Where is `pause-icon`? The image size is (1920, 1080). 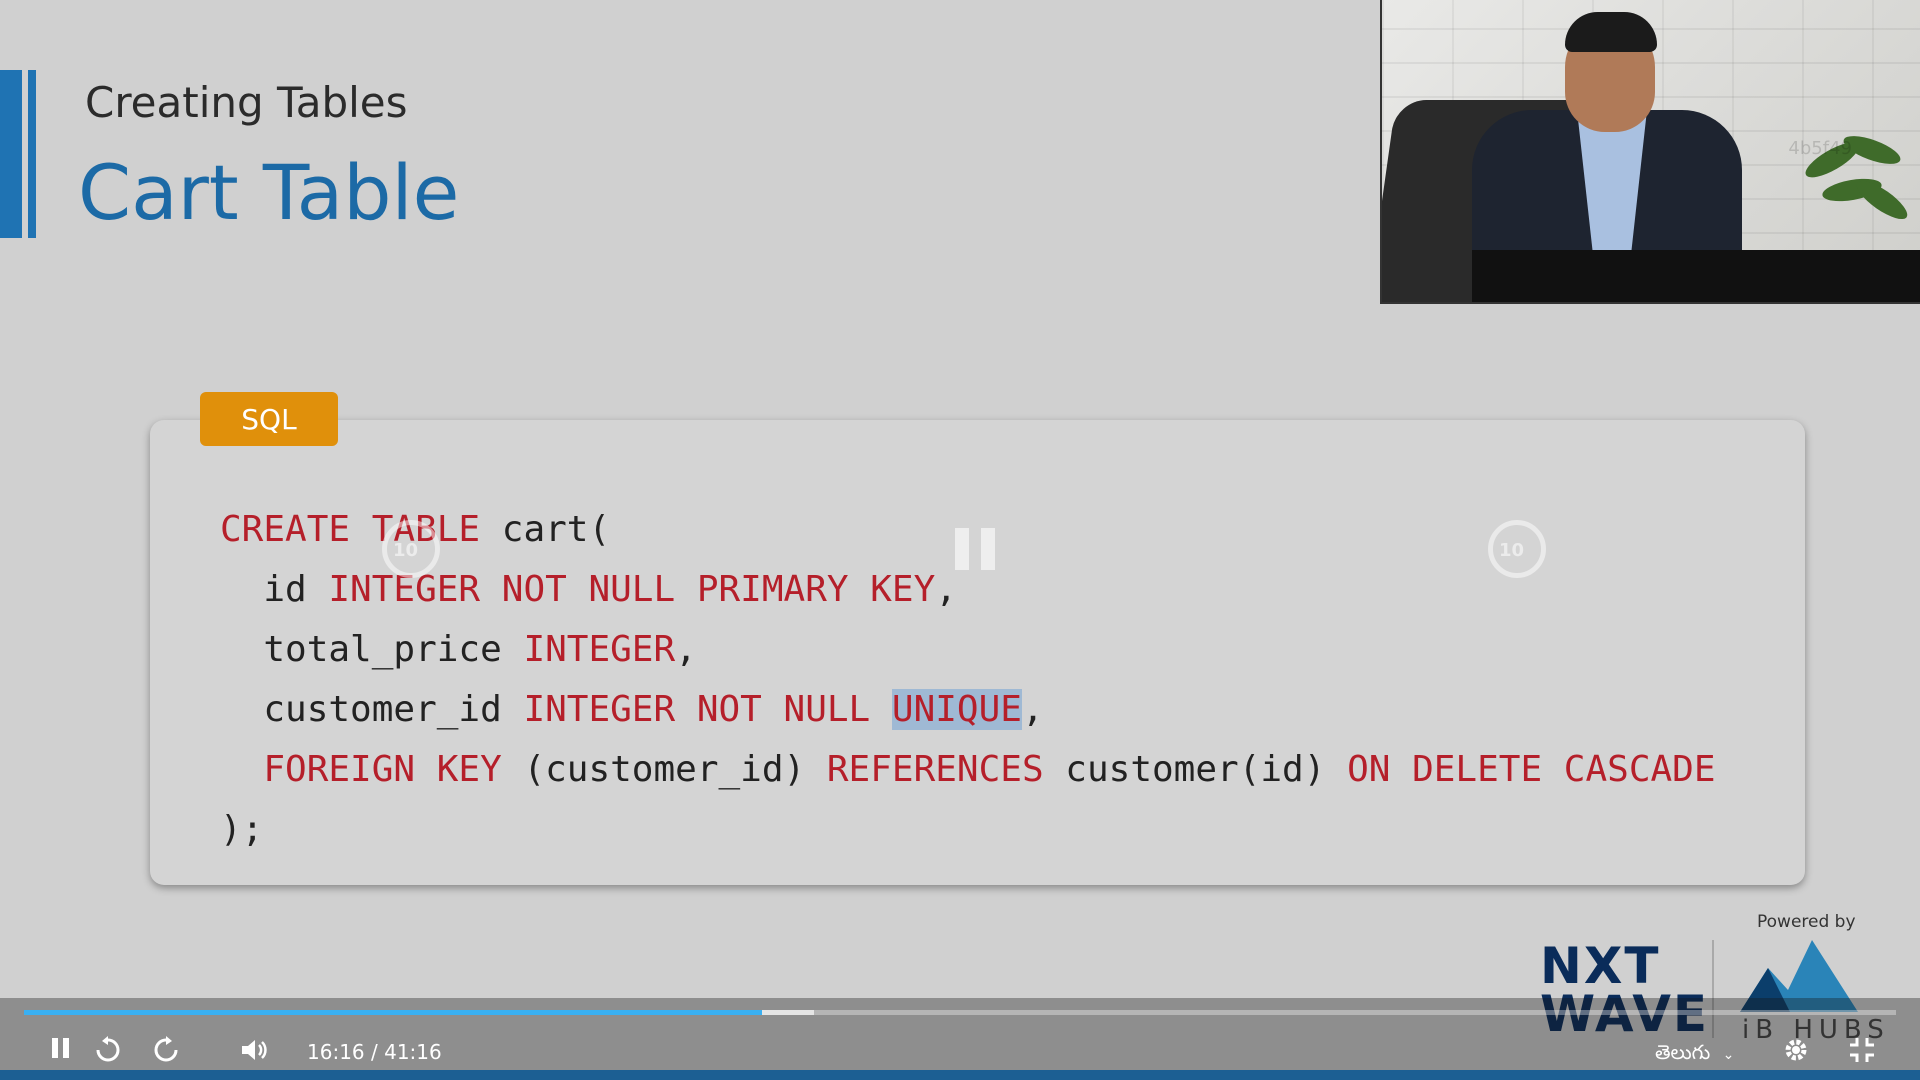
pause-icon is located at coordinates (61, 1051).